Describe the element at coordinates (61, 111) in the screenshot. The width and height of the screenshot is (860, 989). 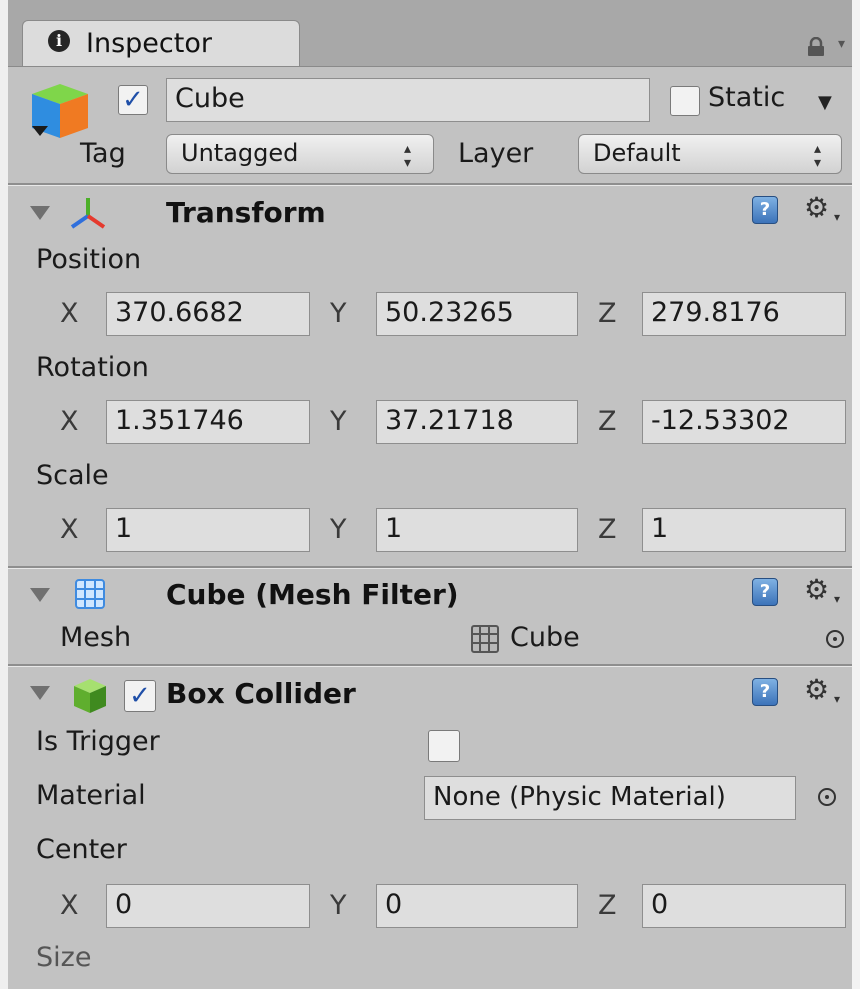
I see `cube-object-icon` at that location.